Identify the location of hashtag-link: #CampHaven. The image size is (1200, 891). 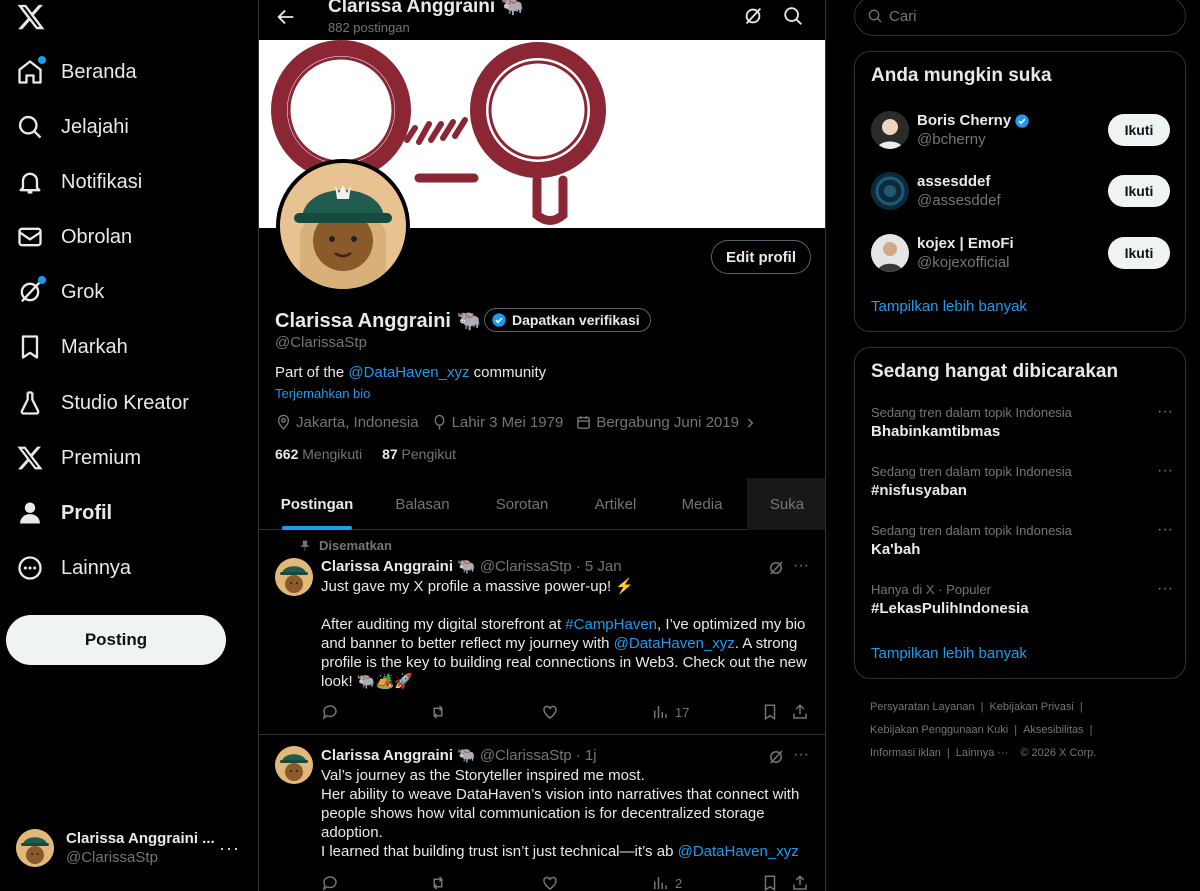
(611, 624).